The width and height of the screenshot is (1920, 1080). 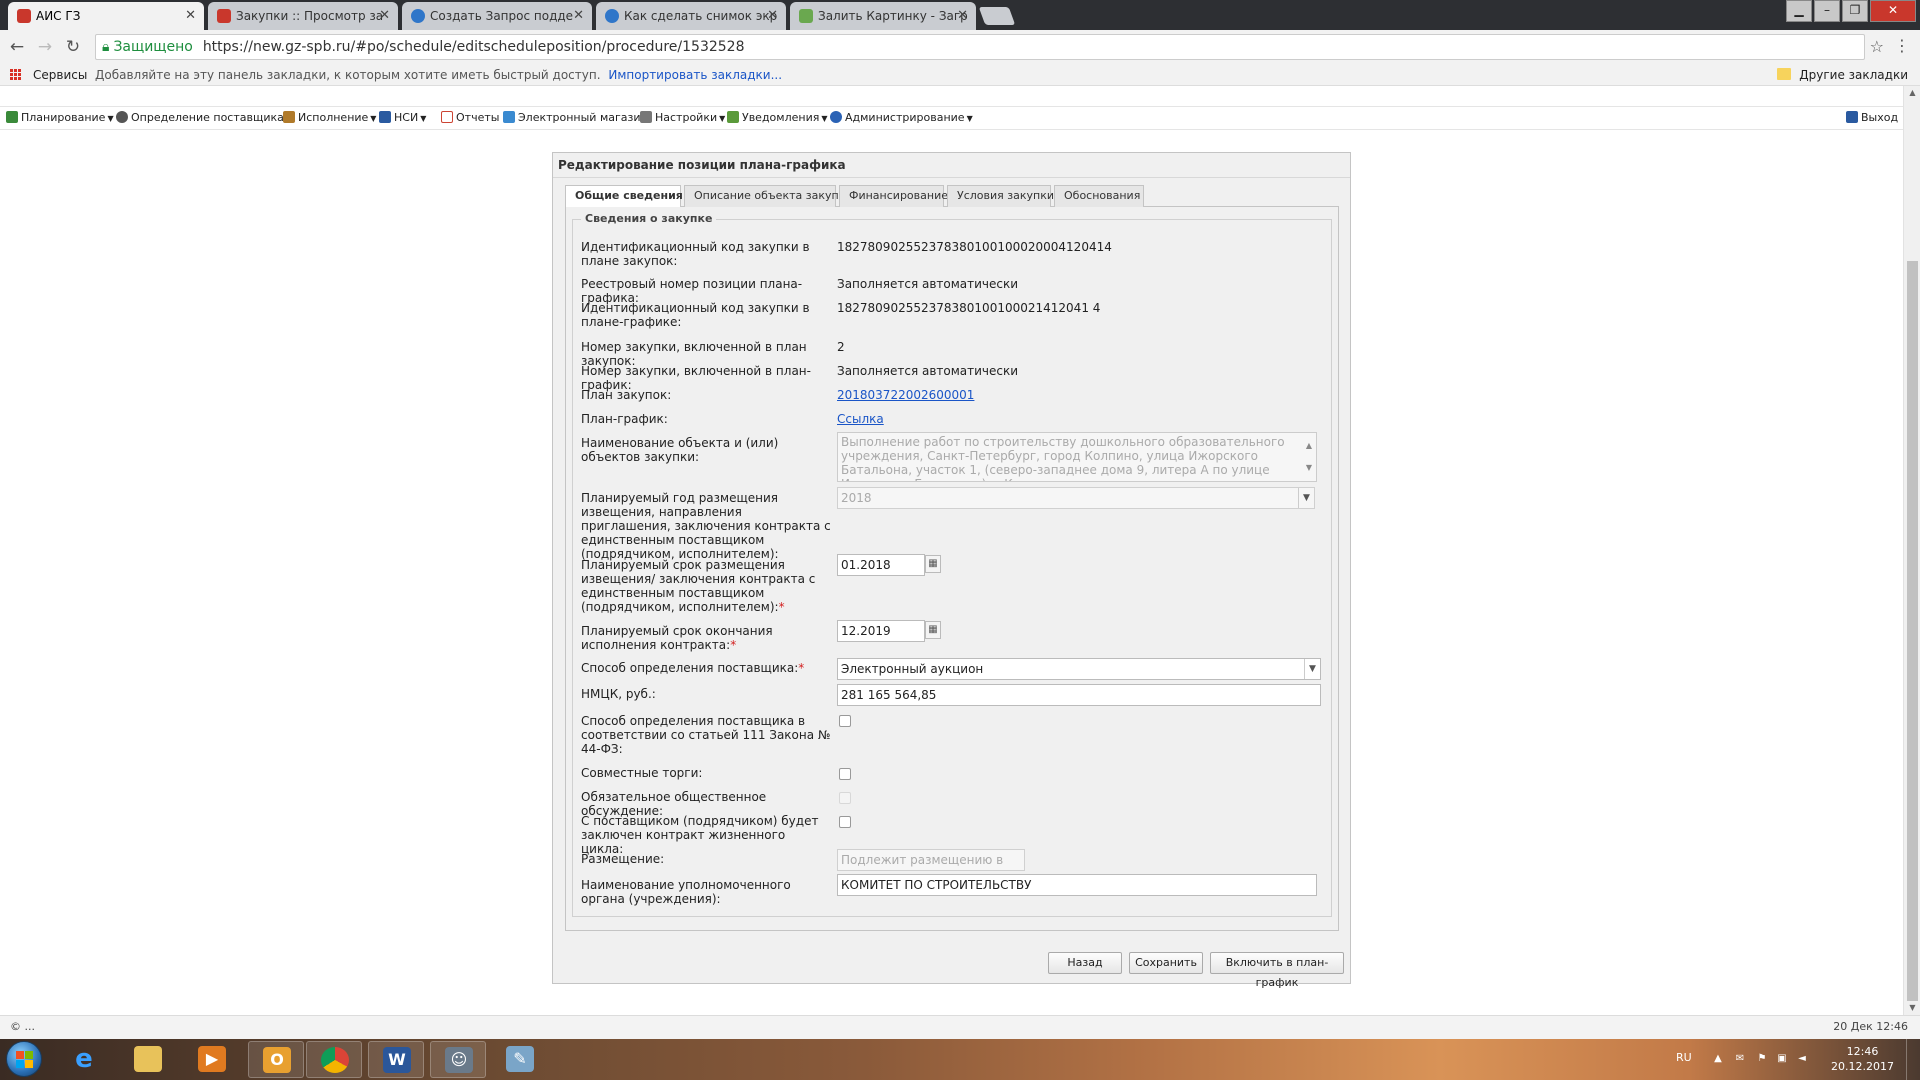 What do you see at coordinates (1902, 45) in the screenshot?
I see `browser-menu-icon: ⋮` at bounding box center [1902, 45].